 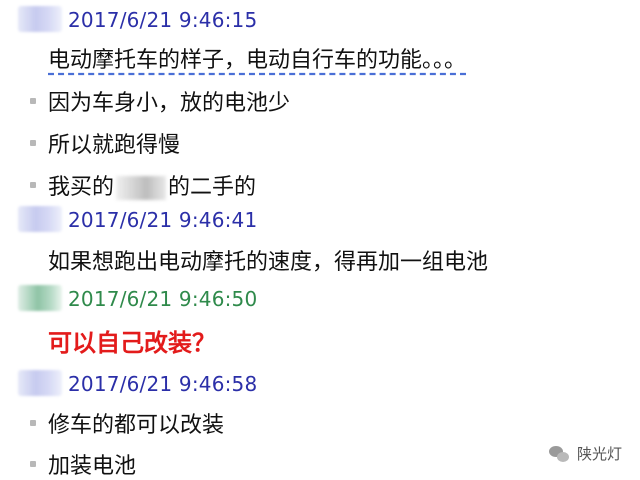 I want to click on message-text: 所以就跑得慢, so click(x=114, y=145).